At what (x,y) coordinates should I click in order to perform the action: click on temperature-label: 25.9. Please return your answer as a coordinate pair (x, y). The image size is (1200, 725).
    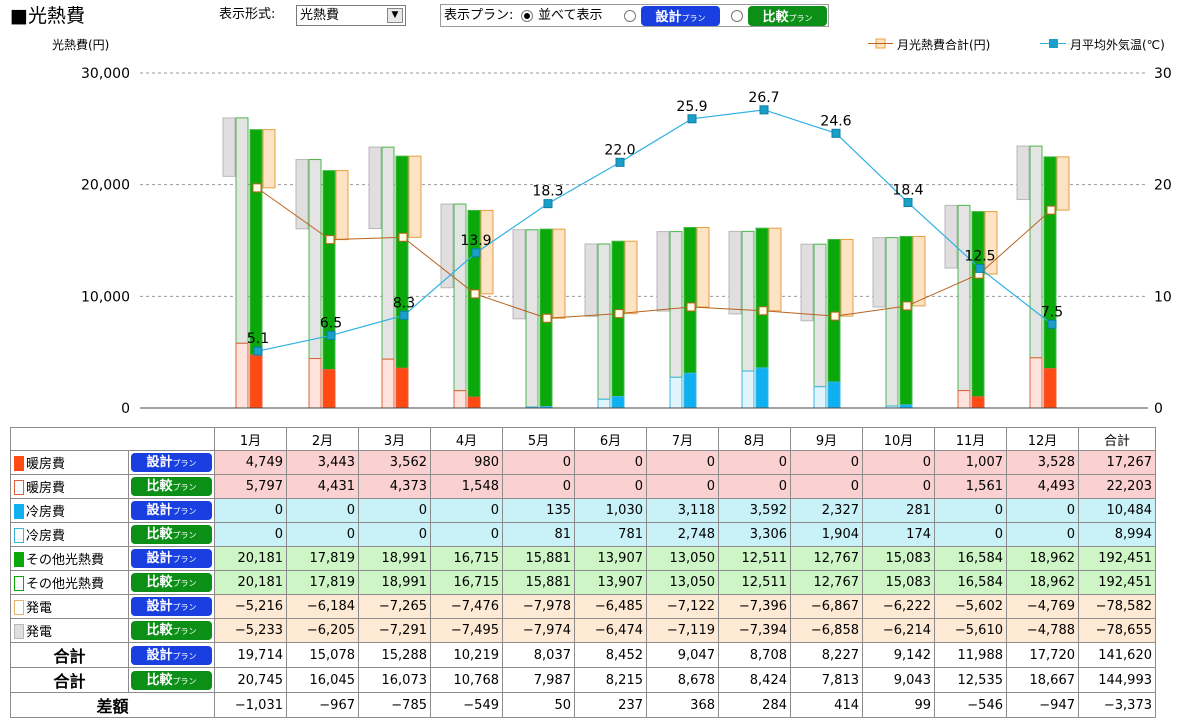
    Looking at the image, I should click on (691, 107).